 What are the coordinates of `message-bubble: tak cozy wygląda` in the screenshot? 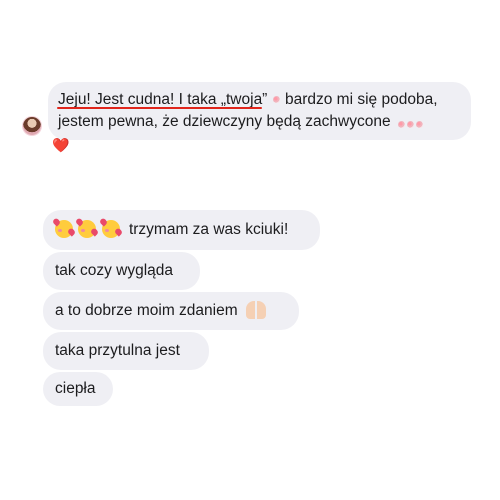 It's located at (121, 271).